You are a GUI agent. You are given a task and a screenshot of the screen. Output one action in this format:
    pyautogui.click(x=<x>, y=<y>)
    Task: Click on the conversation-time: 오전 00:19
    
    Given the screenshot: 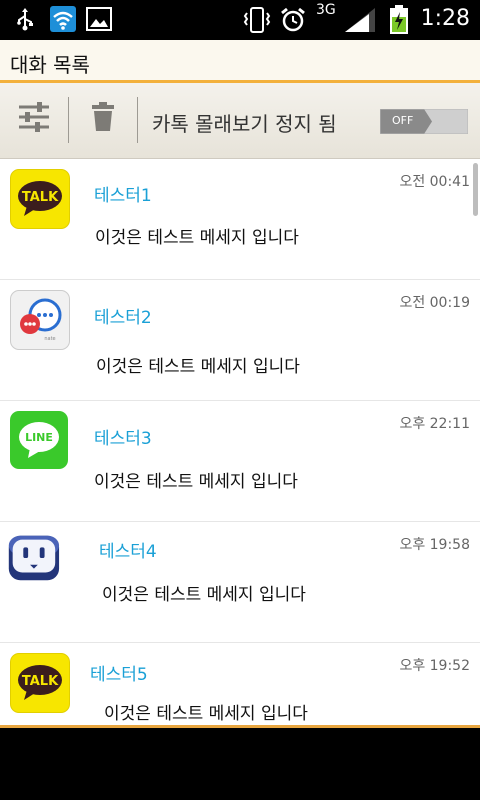 What is the action you would take?
    pyautogui.click(x=434, y=303)
    